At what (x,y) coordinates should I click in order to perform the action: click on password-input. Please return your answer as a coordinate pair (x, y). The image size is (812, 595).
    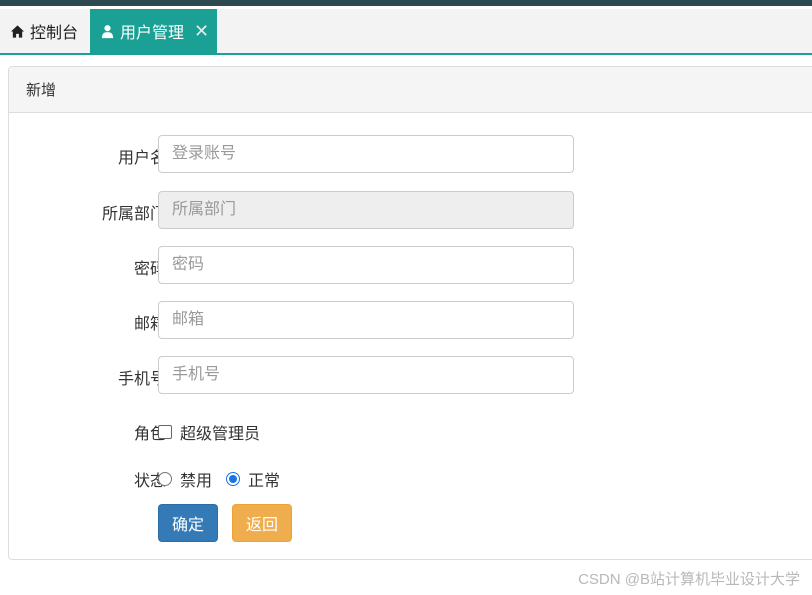
    Looking at the image, I should click on (366, 265).